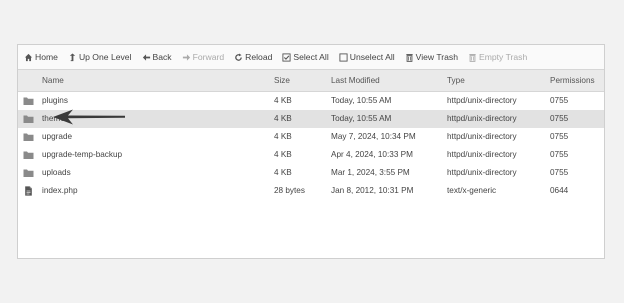 This screenshot has width=624, height=303. Describe the element at coordinates (208, 57) in the screenshot. I see `forward-label: Forward` at that location.